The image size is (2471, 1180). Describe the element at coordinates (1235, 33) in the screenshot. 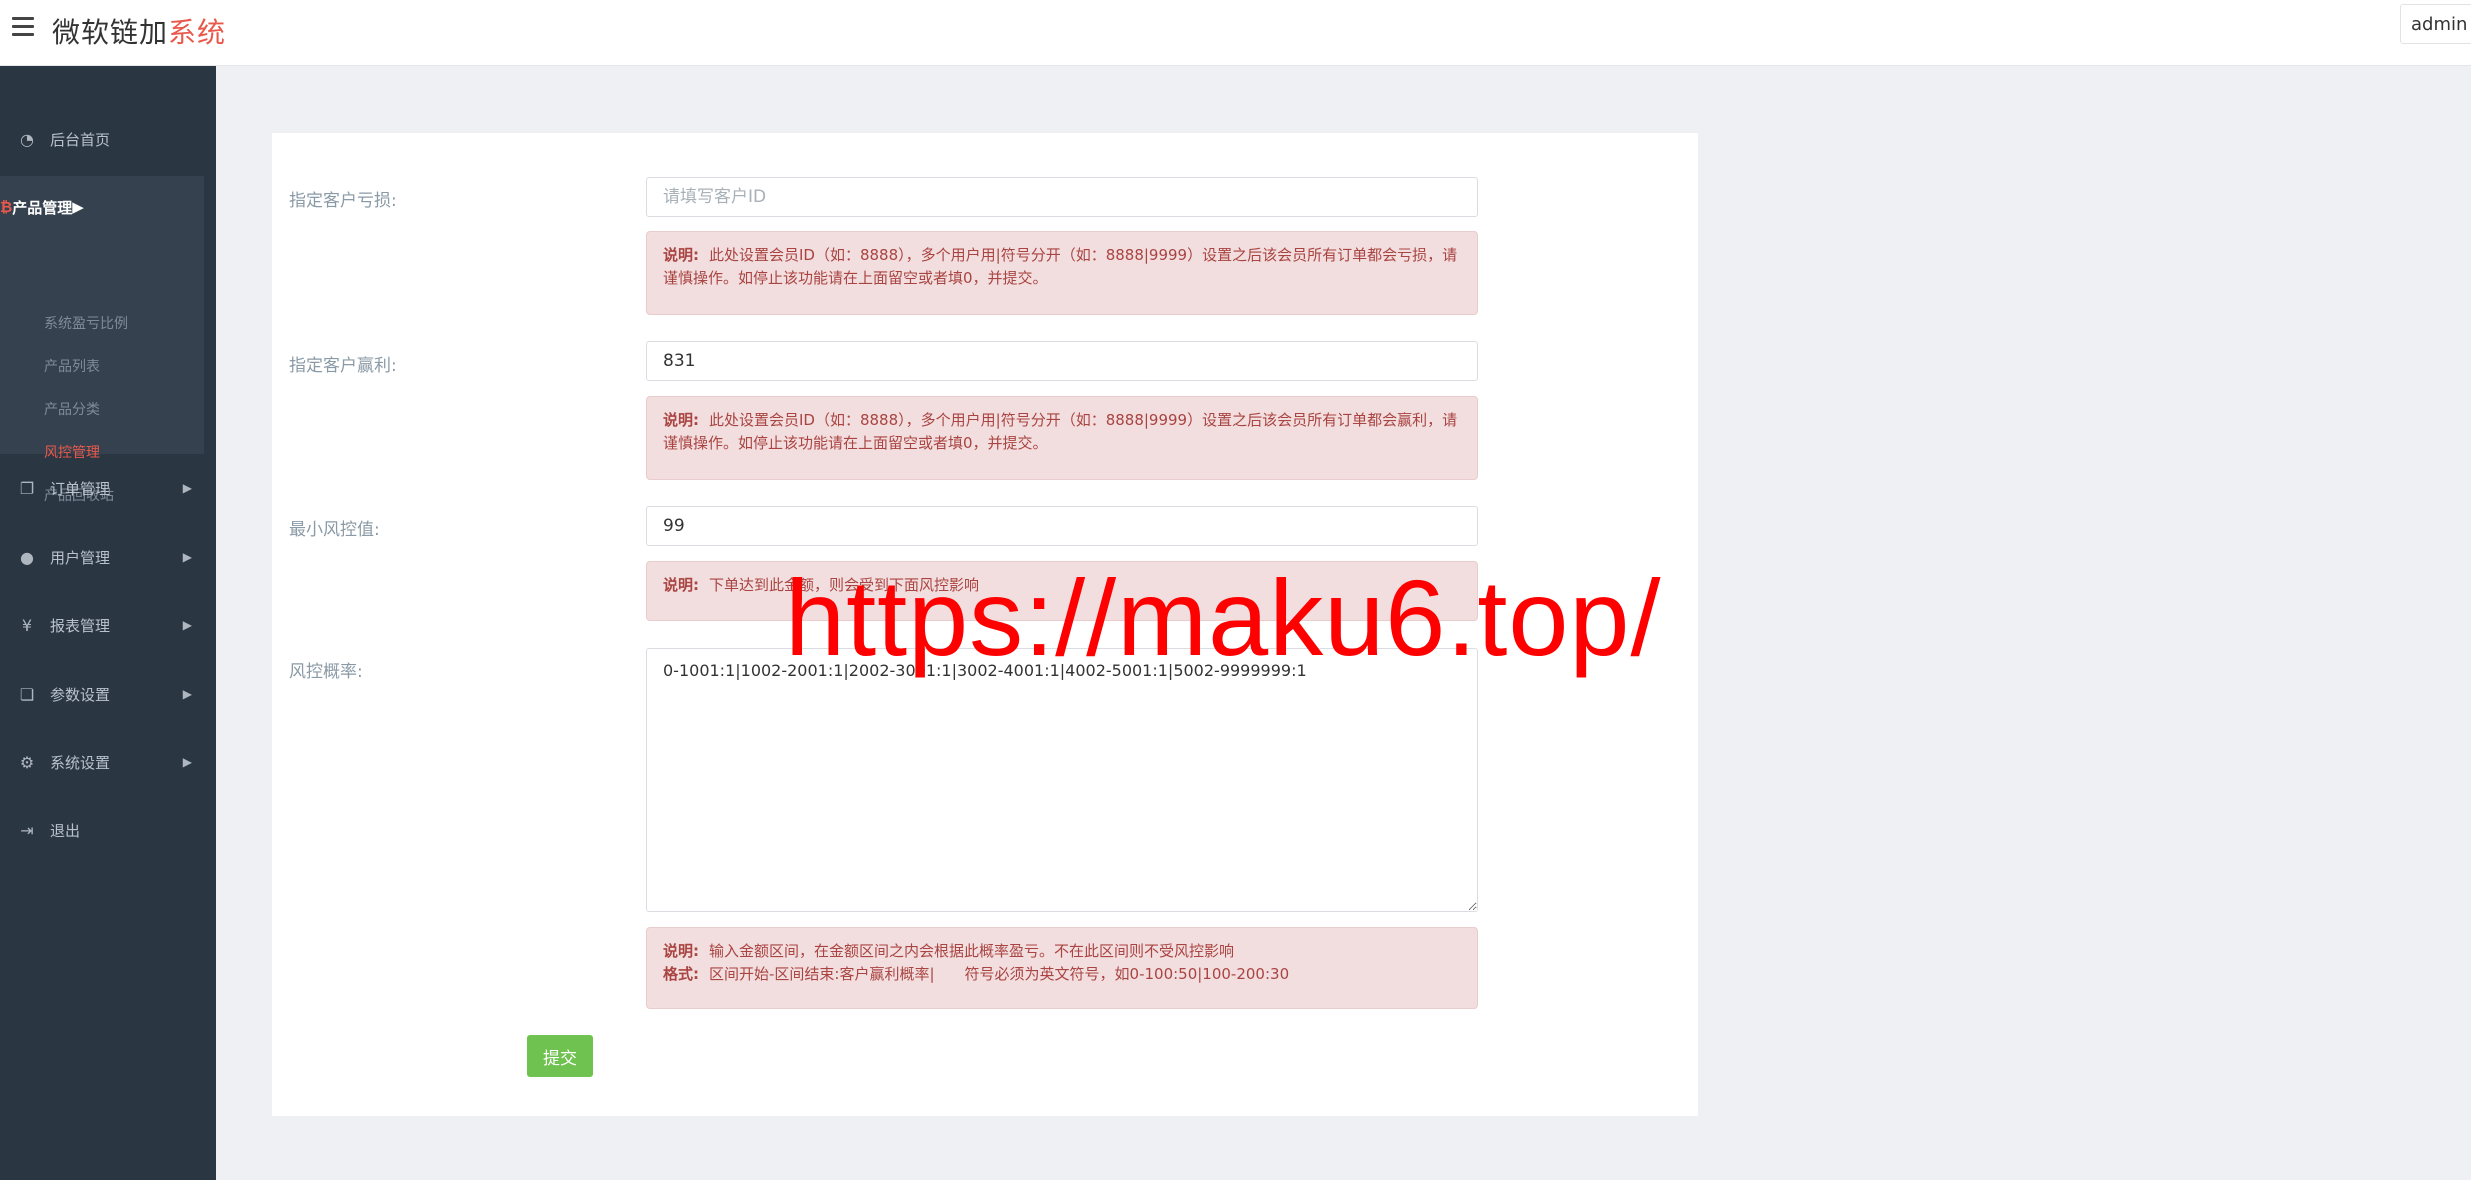

I see `top-header: 微软链加系统 admin▾` at that location.